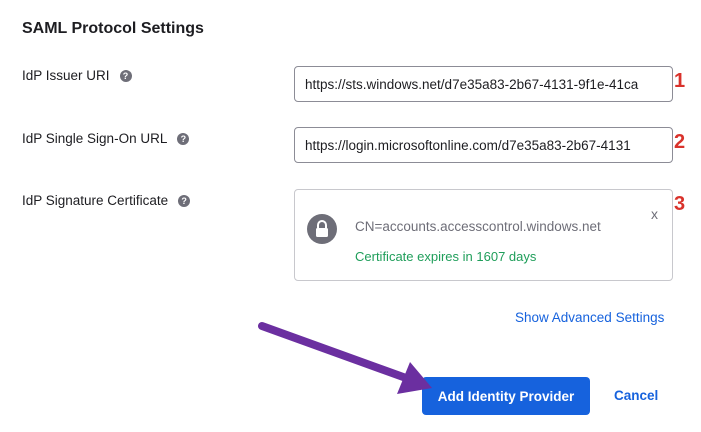  I want to click on close-icon: x, so click(654, 214).